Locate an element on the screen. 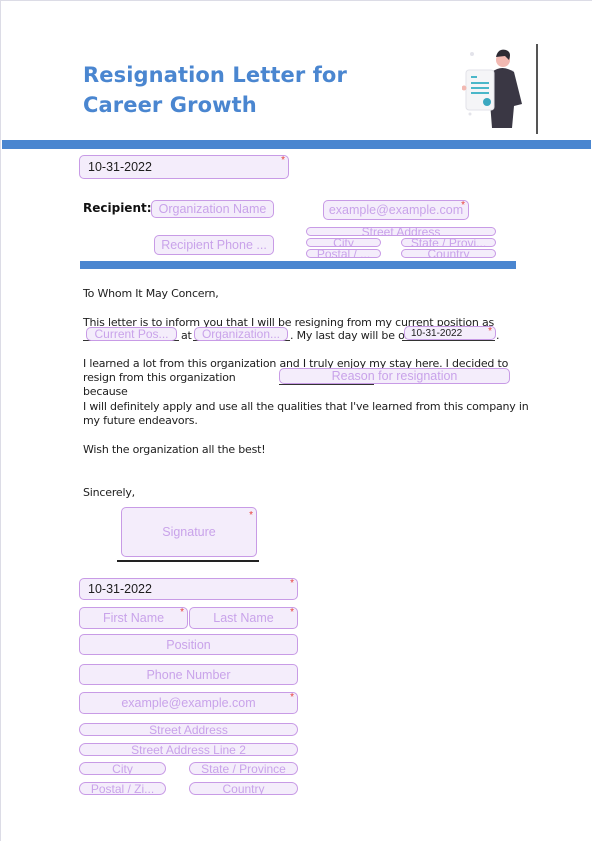  person-holding-document-illustration is located at coordinates (492, 88).